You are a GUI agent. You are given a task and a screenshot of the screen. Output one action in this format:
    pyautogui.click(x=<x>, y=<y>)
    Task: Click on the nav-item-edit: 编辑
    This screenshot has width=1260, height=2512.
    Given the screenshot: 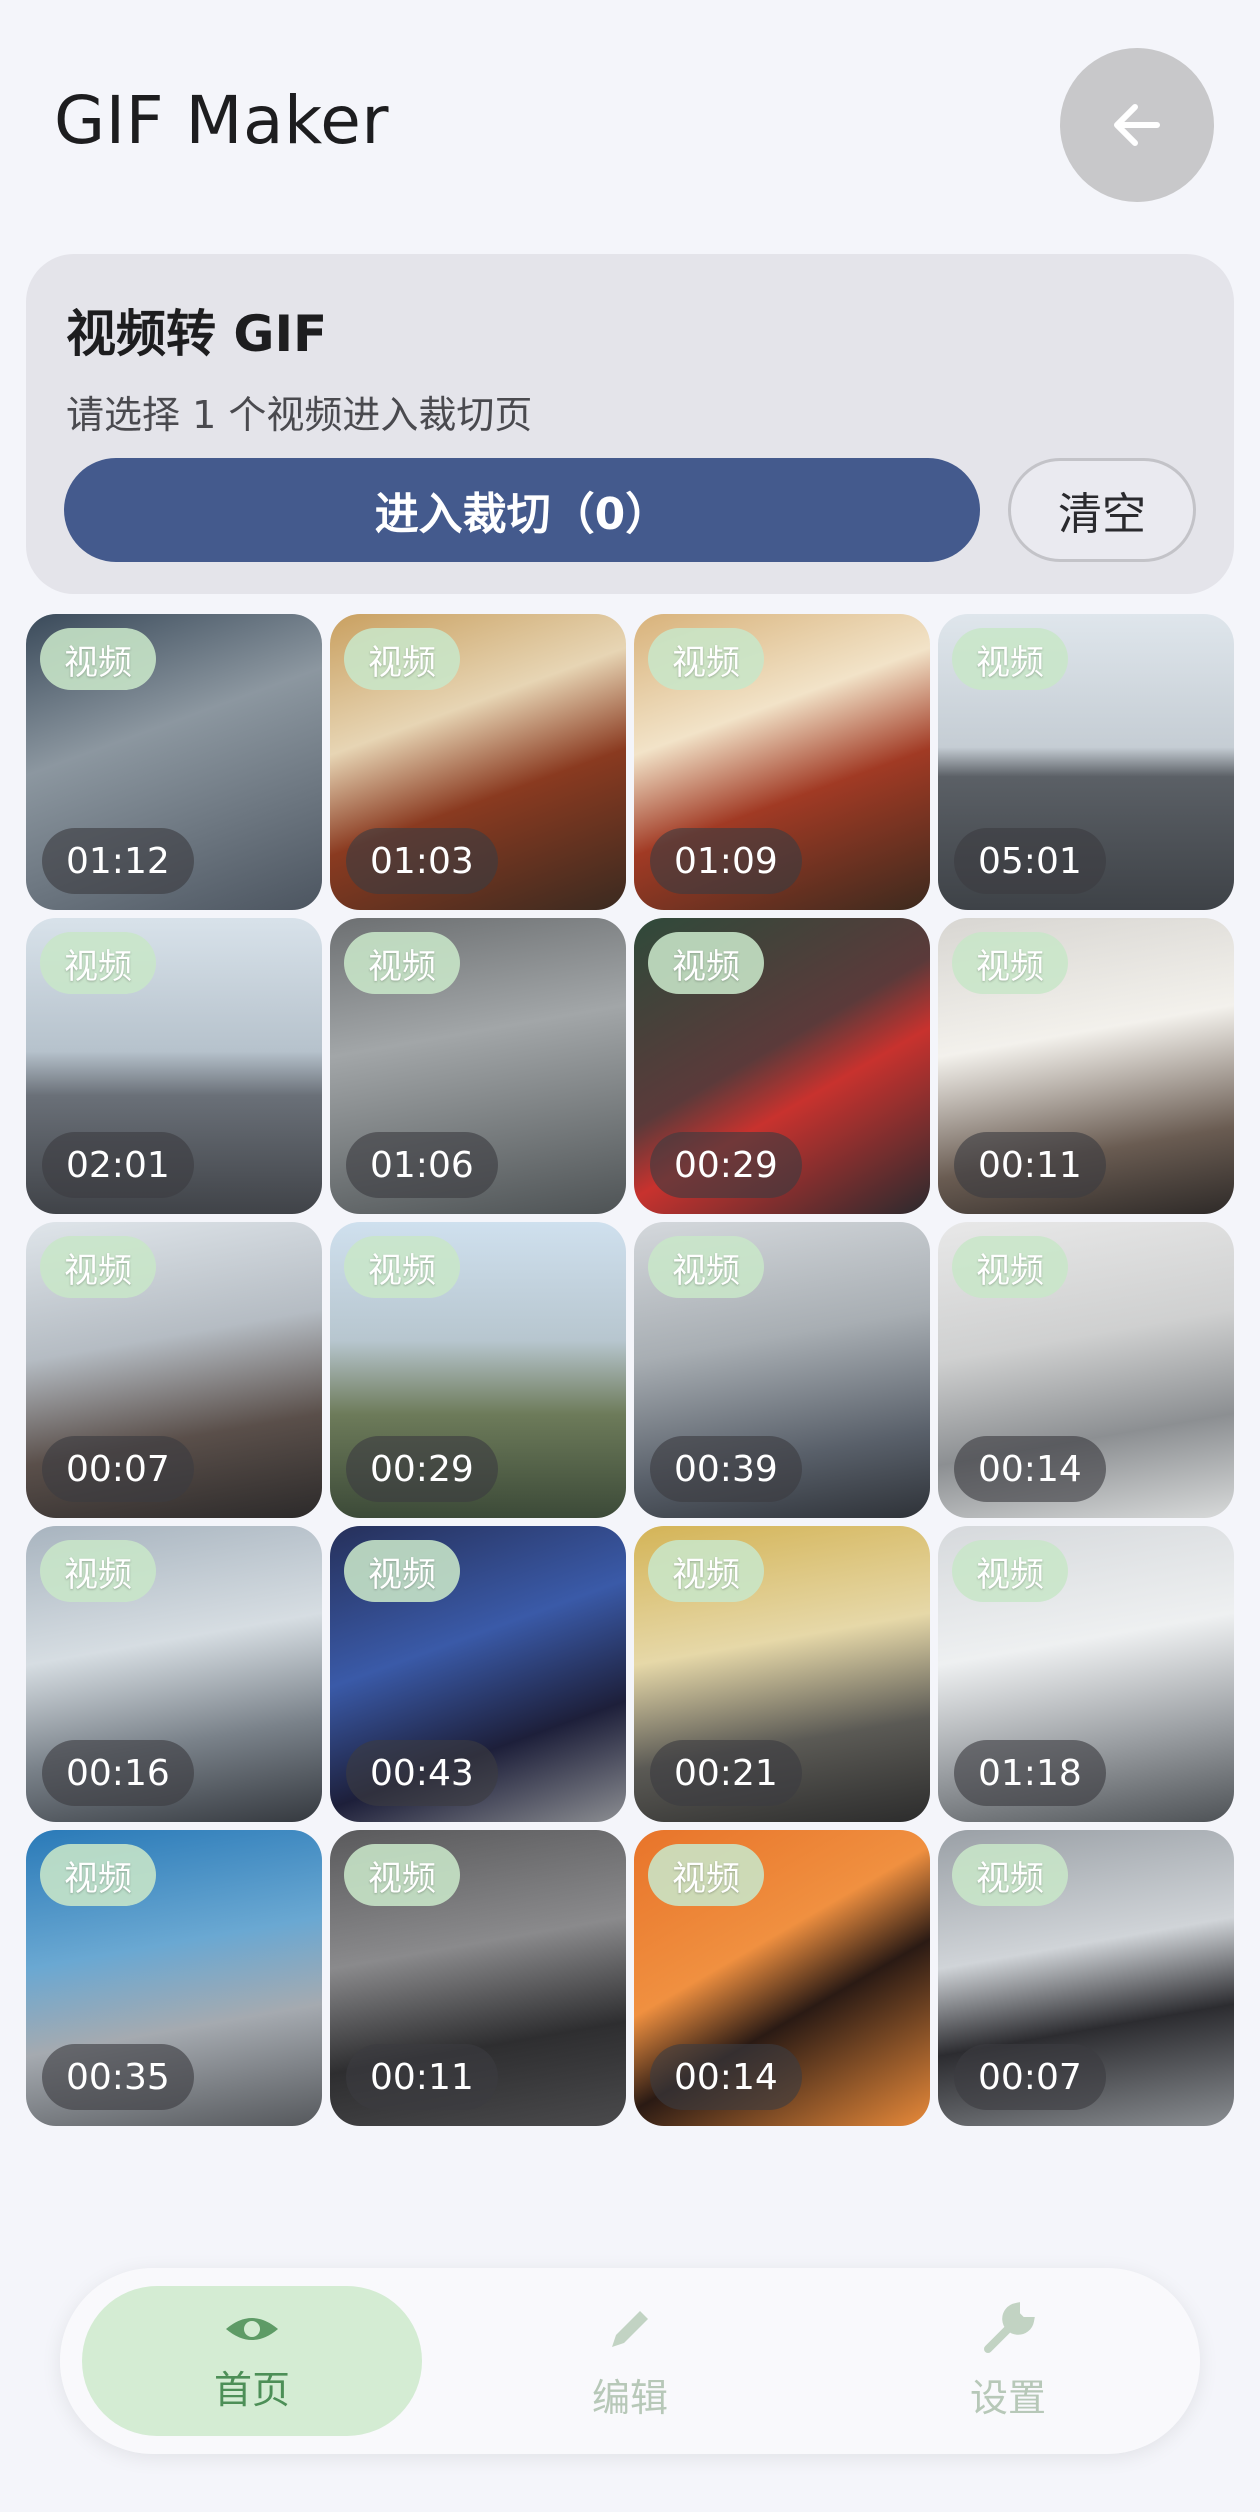 What is the action you would take?
    pyautogui.click(x=630, y=2361)
    